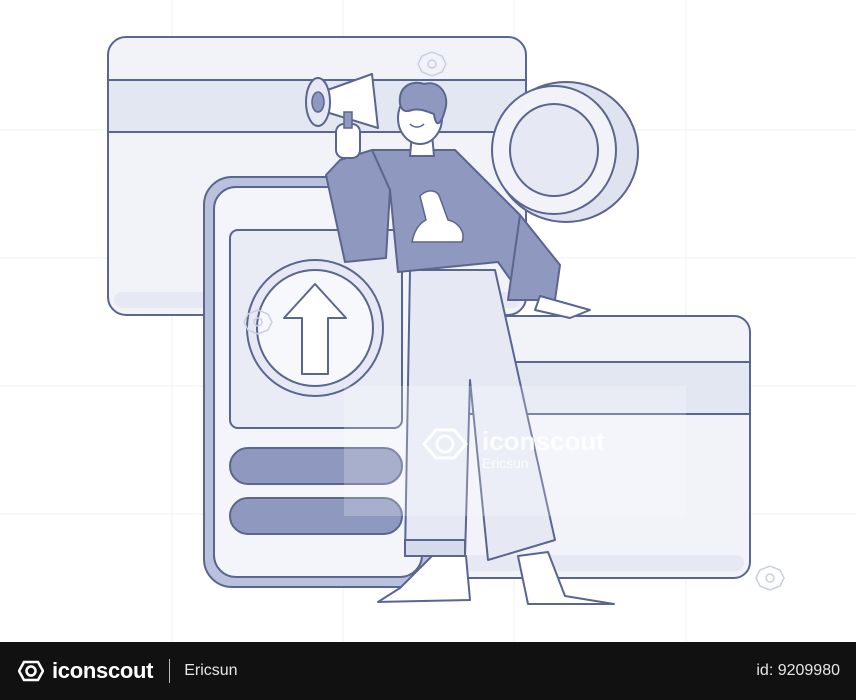 The image size is (856, 700). What do you see at coordinates (103, 670) in the screenshot?
I see `footer-brand-name: iconscout` at bounding box center [103, 670].